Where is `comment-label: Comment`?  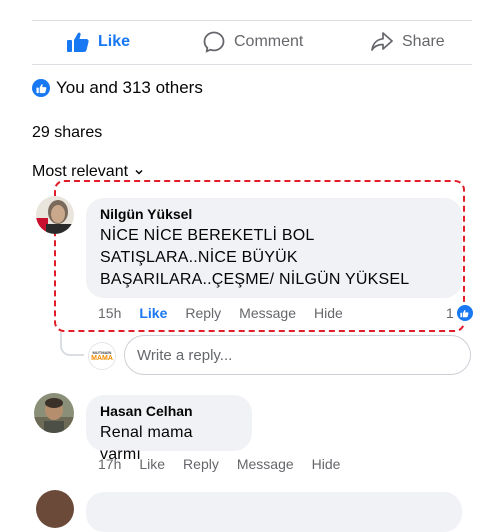
comment-label: Comment is located at coordinates (269, 41).